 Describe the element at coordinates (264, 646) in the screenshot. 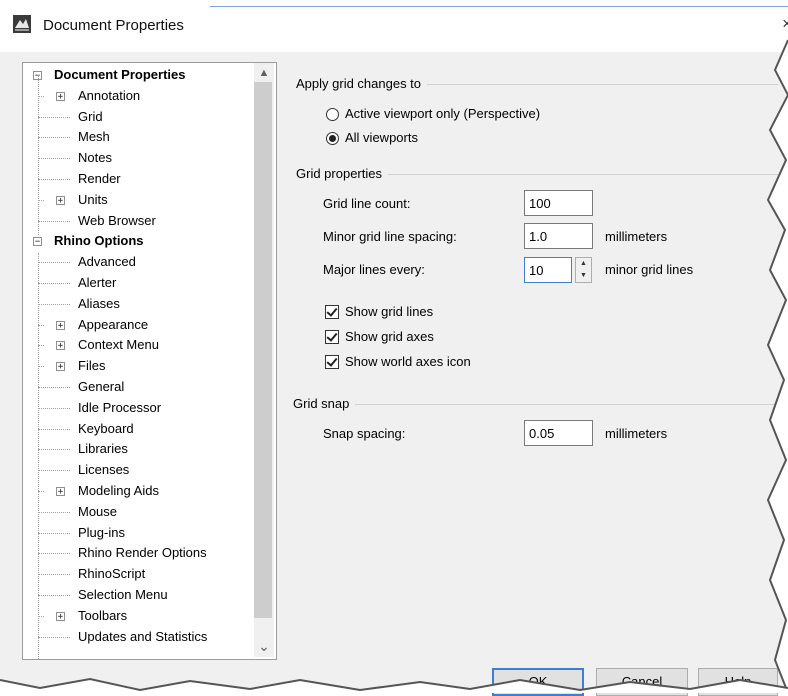

I see `scroll-down-icon: ⌄` at that location.